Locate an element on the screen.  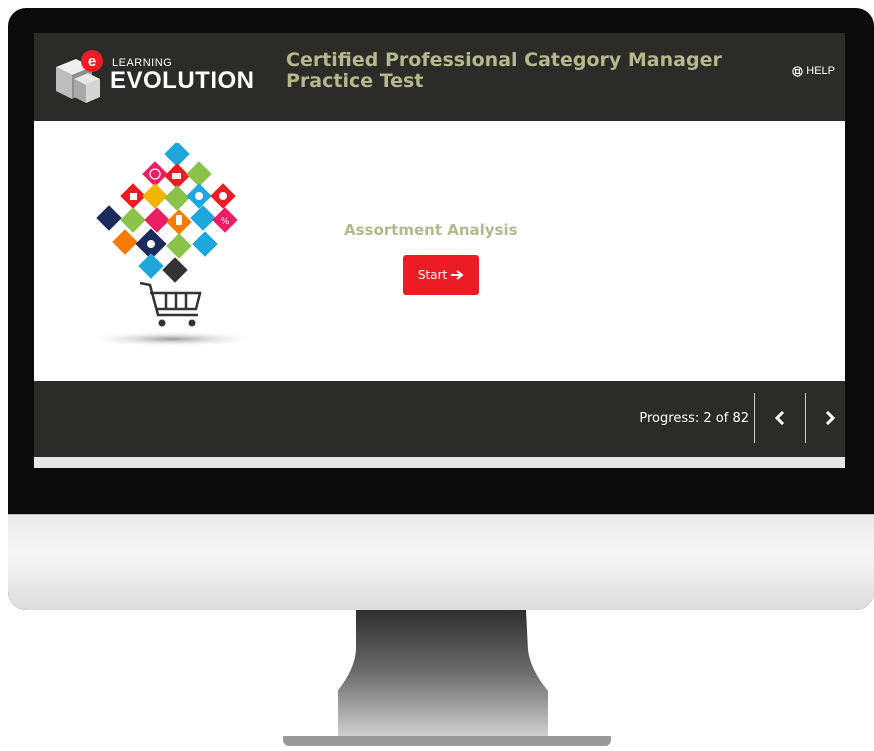
next-button is located at coordinates (830, 418).